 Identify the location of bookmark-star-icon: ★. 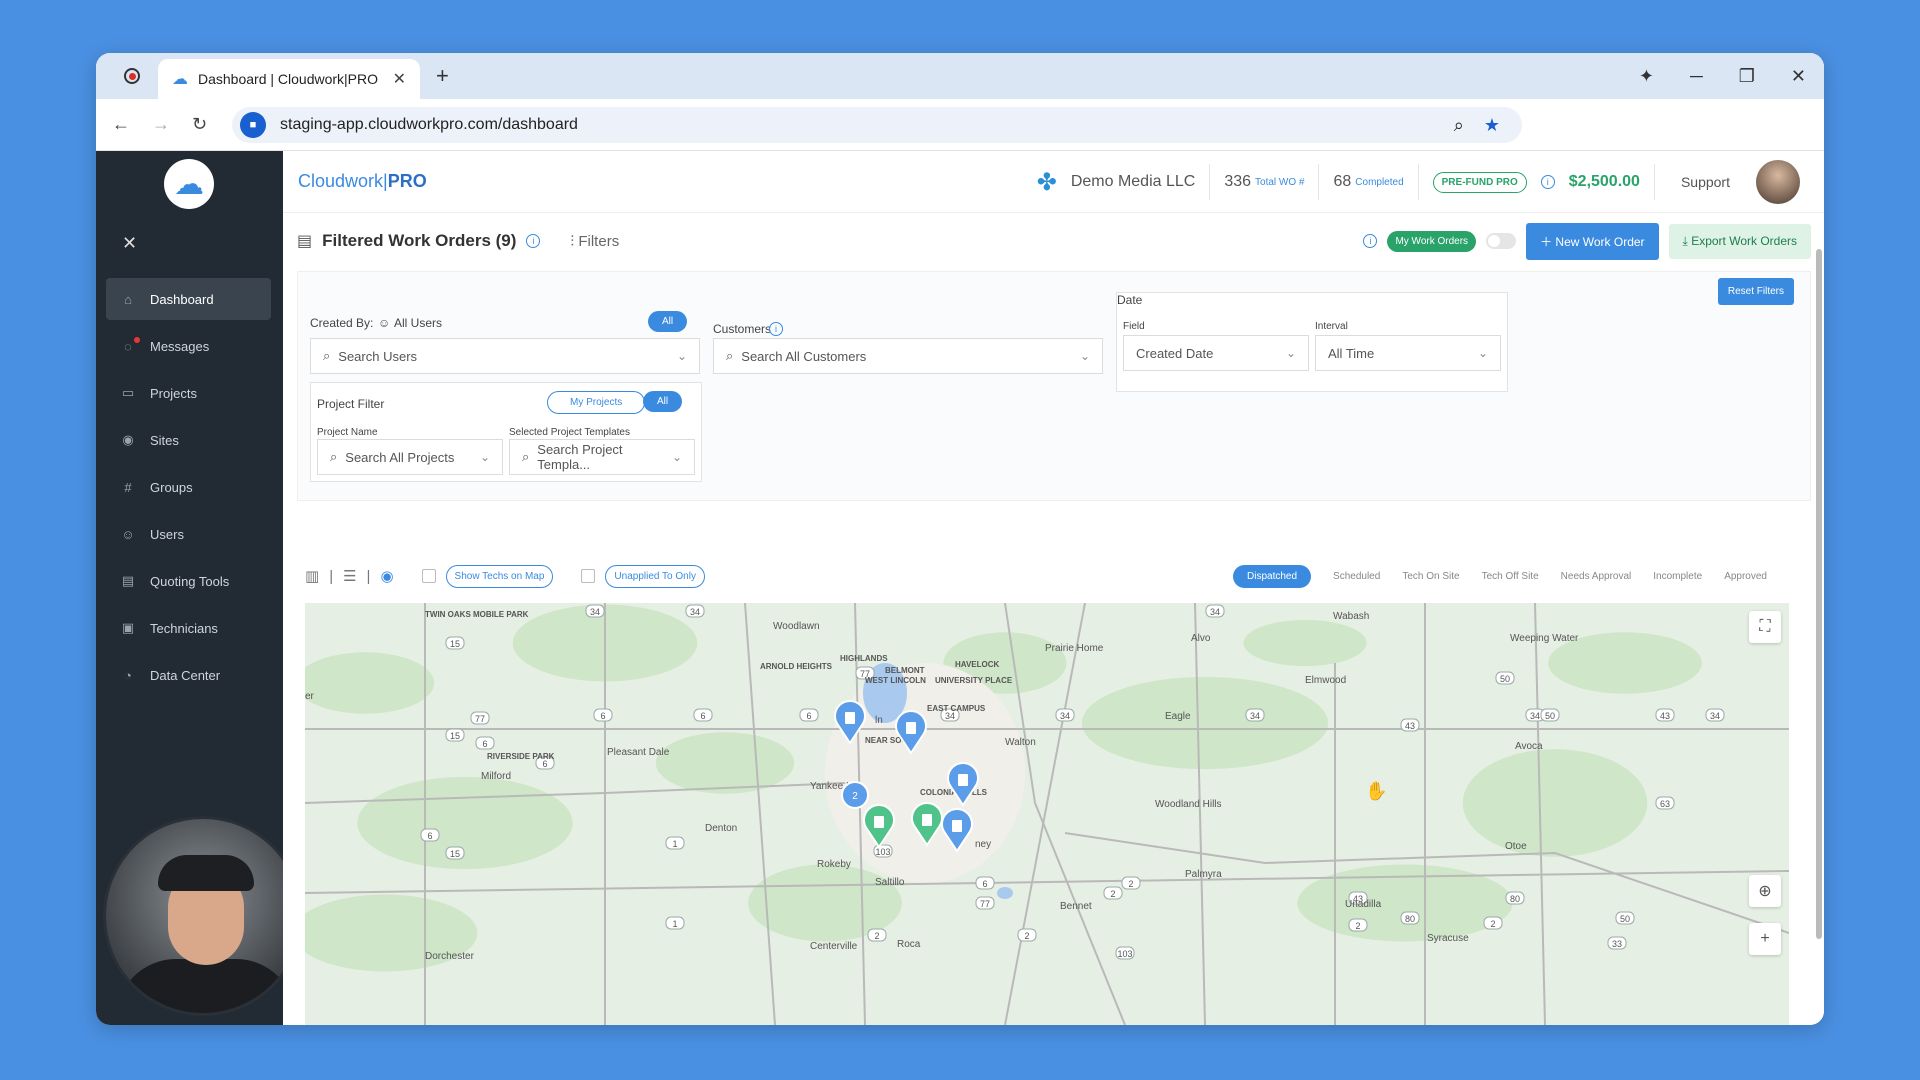
(1492, 125).